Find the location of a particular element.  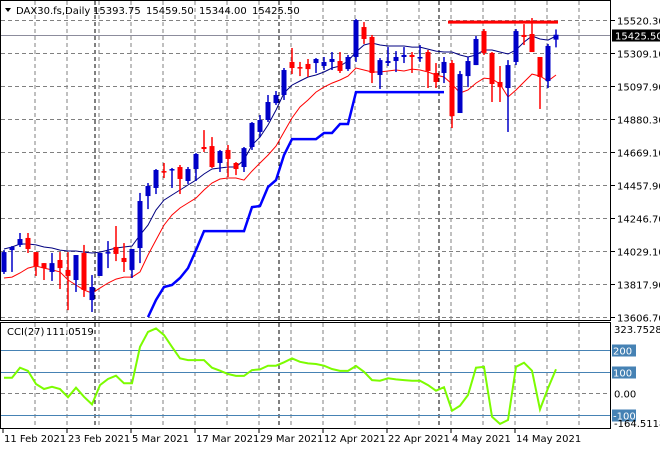

date-label: 23 Feb 2021 is located at coordinates (99, 439).